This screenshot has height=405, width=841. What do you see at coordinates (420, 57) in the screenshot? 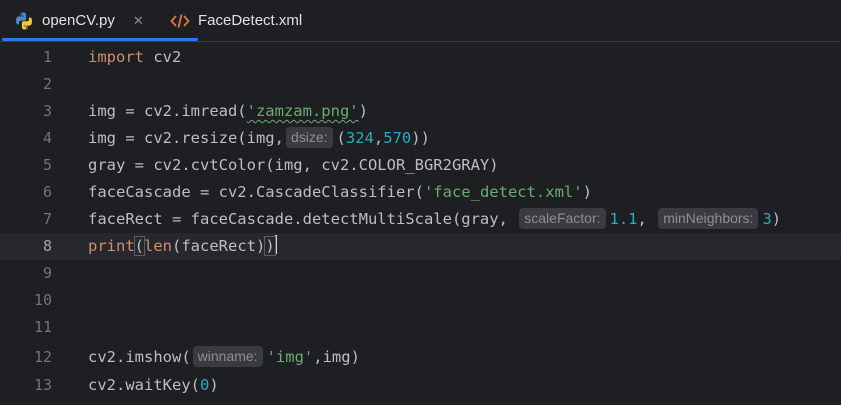
I see `code-line: 1 import cv2` at bounding box center [420, 57].